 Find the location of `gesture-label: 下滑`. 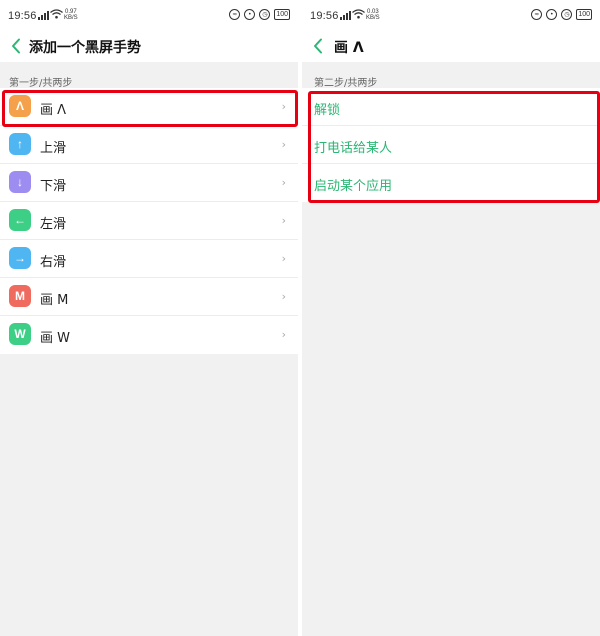

gesture-label: 下滑 is located at coordinates (53, 186).